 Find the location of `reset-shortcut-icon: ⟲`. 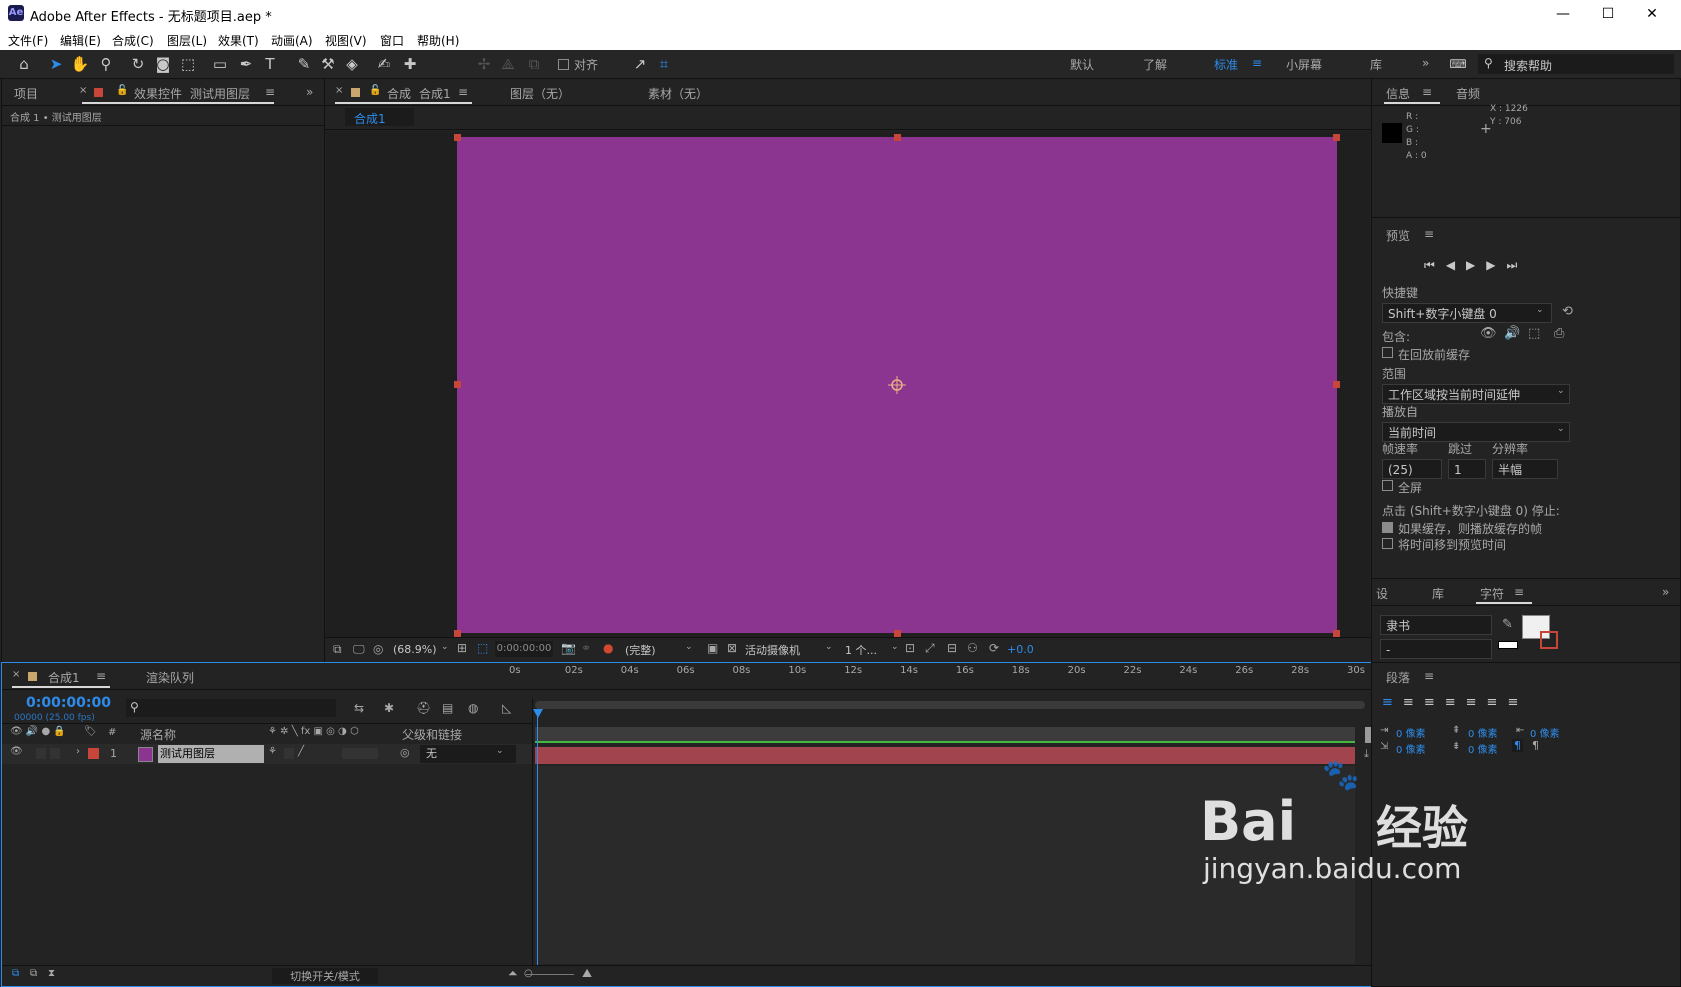

reset-shortcut-icon: ⟲ is located at coordinates (1567, 311).